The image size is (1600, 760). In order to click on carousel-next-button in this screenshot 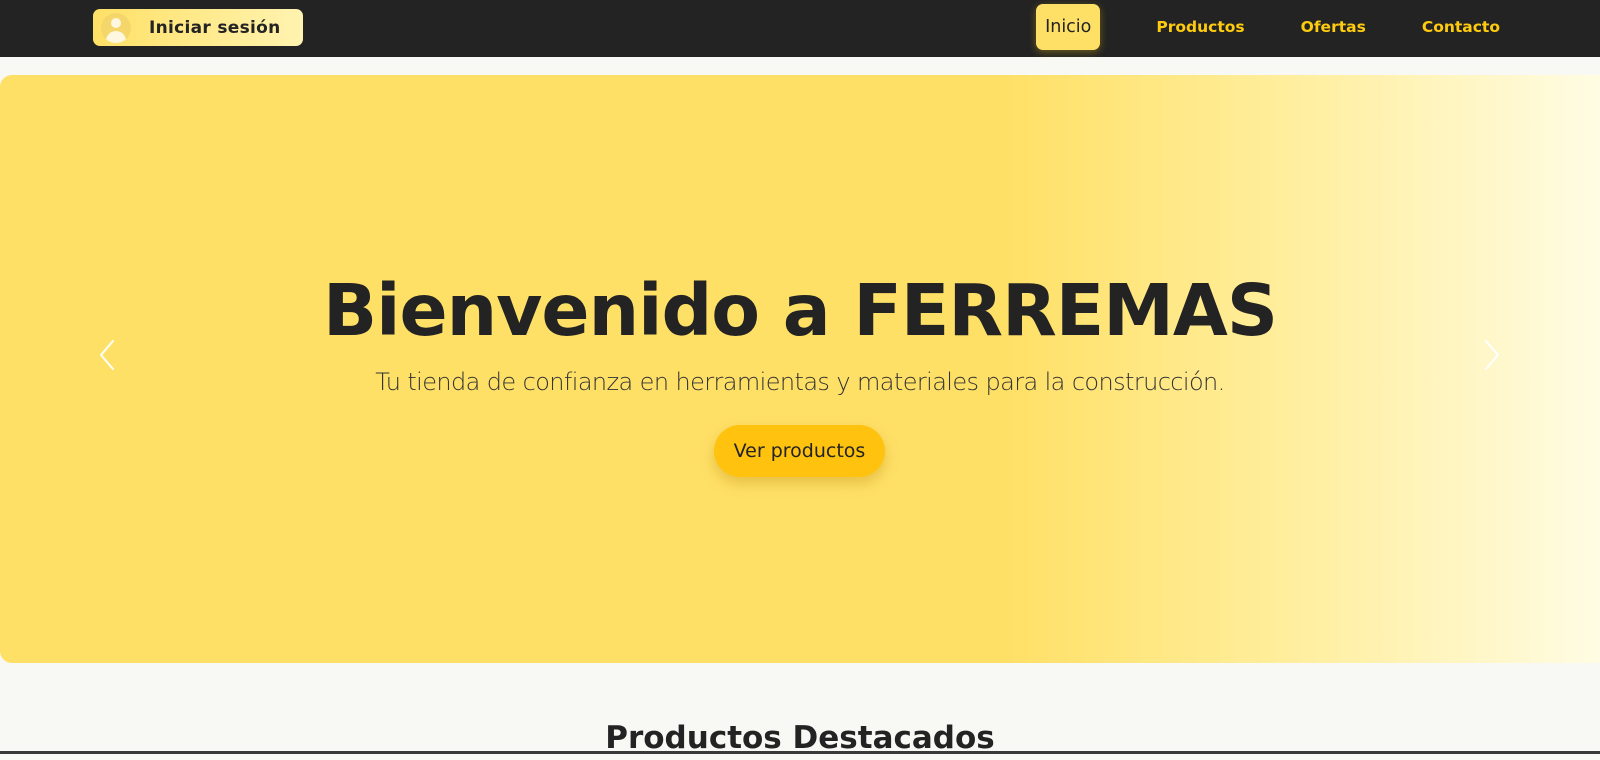, I will do `click(1492, 355)`.